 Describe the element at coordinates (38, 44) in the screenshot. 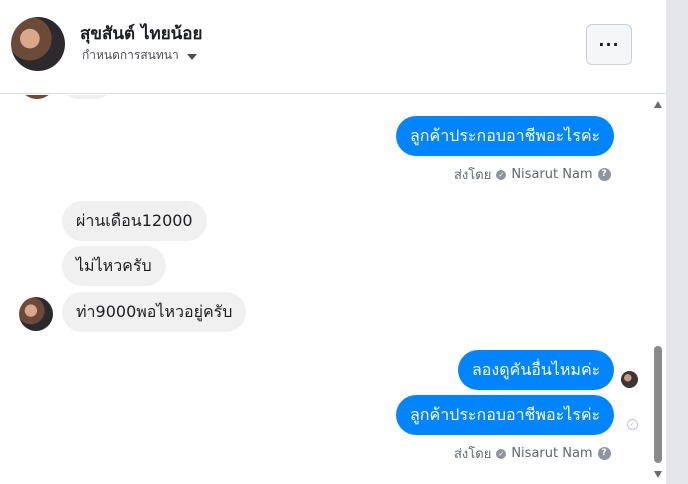

I see `contact-avatar` at that location.